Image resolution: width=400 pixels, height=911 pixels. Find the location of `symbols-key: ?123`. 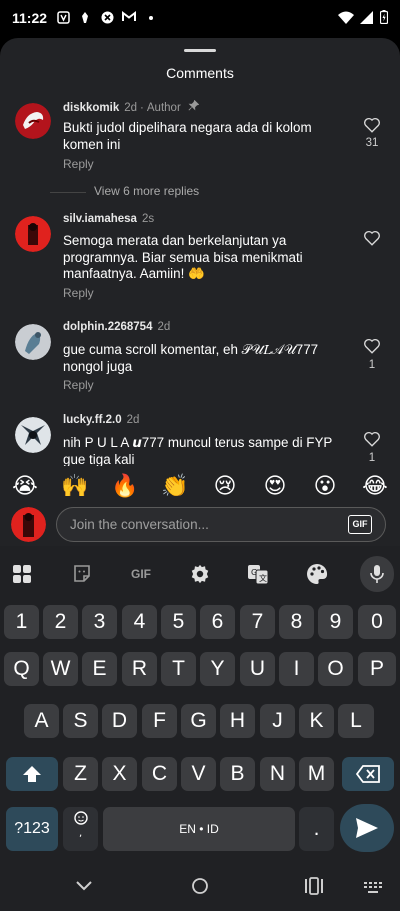

symbols-key: ?123 is located at coordinates (32, 829).